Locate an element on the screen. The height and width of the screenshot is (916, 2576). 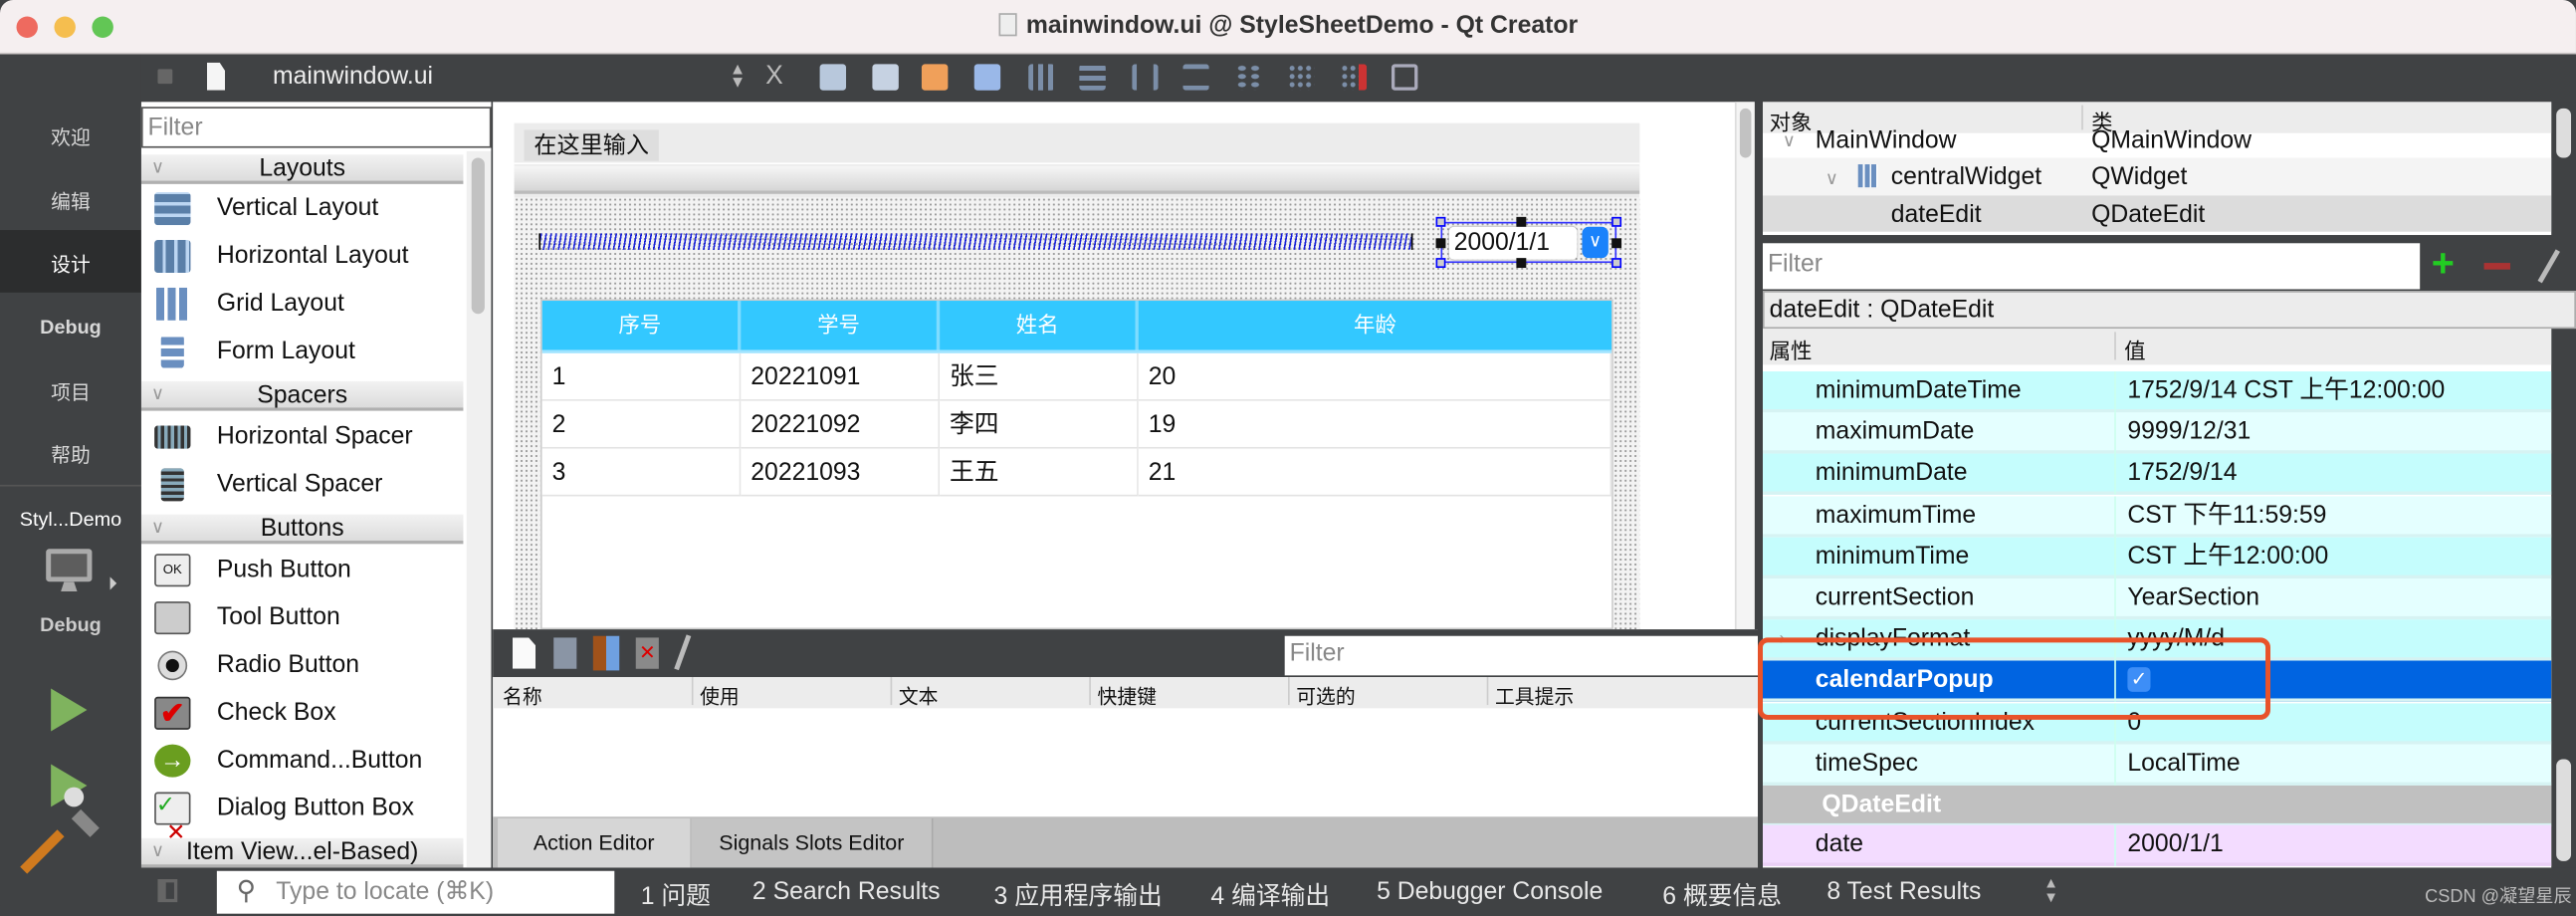
column-header: 姓名 is located at coordinates (1039, 325).